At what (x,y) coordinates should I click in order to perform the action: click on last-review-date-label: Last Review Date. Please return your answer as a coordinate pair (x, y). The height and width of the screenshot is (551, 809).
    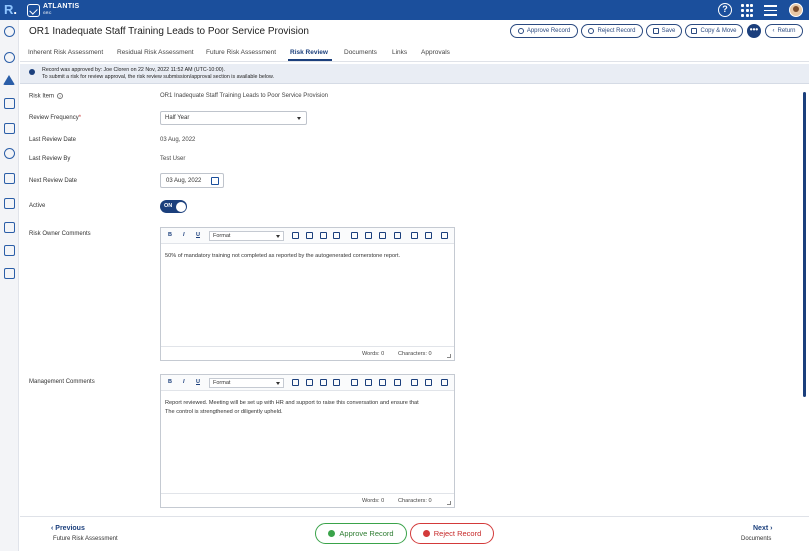
    Looking at the image, I should click on (53, 140).